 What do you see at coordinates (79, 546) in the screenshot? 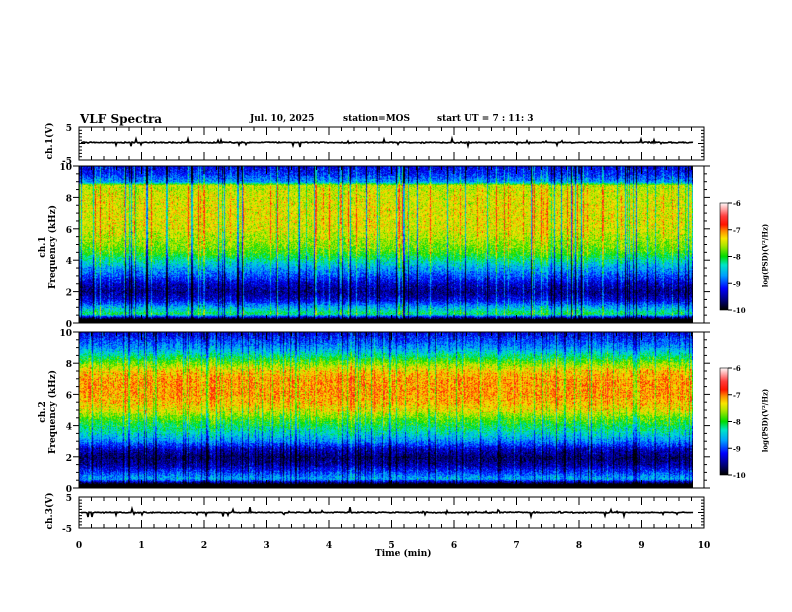
I see `x-tick-label: 0` at bounding box center [79, 546].